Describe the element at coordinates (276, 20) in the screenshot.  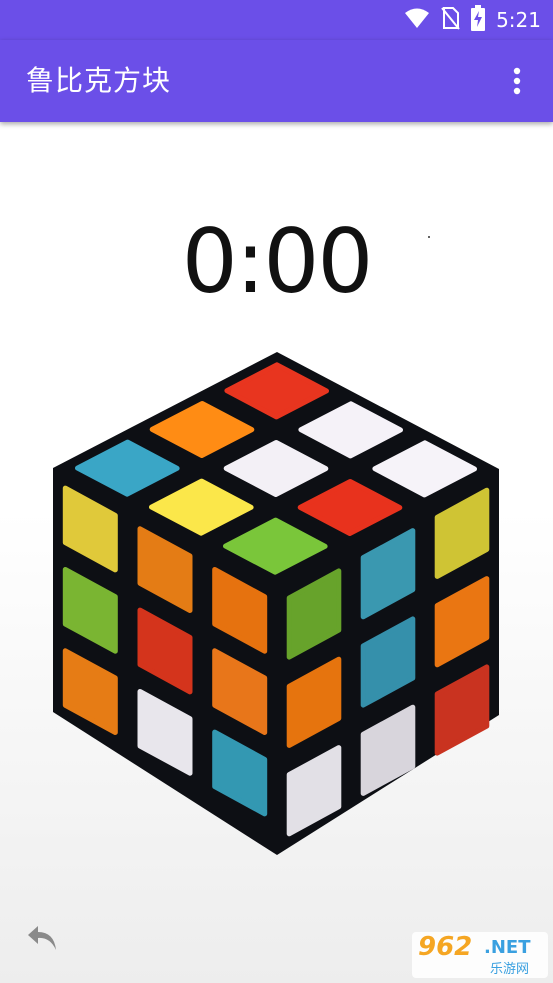
I see `status-bar: 5:21` at that location.